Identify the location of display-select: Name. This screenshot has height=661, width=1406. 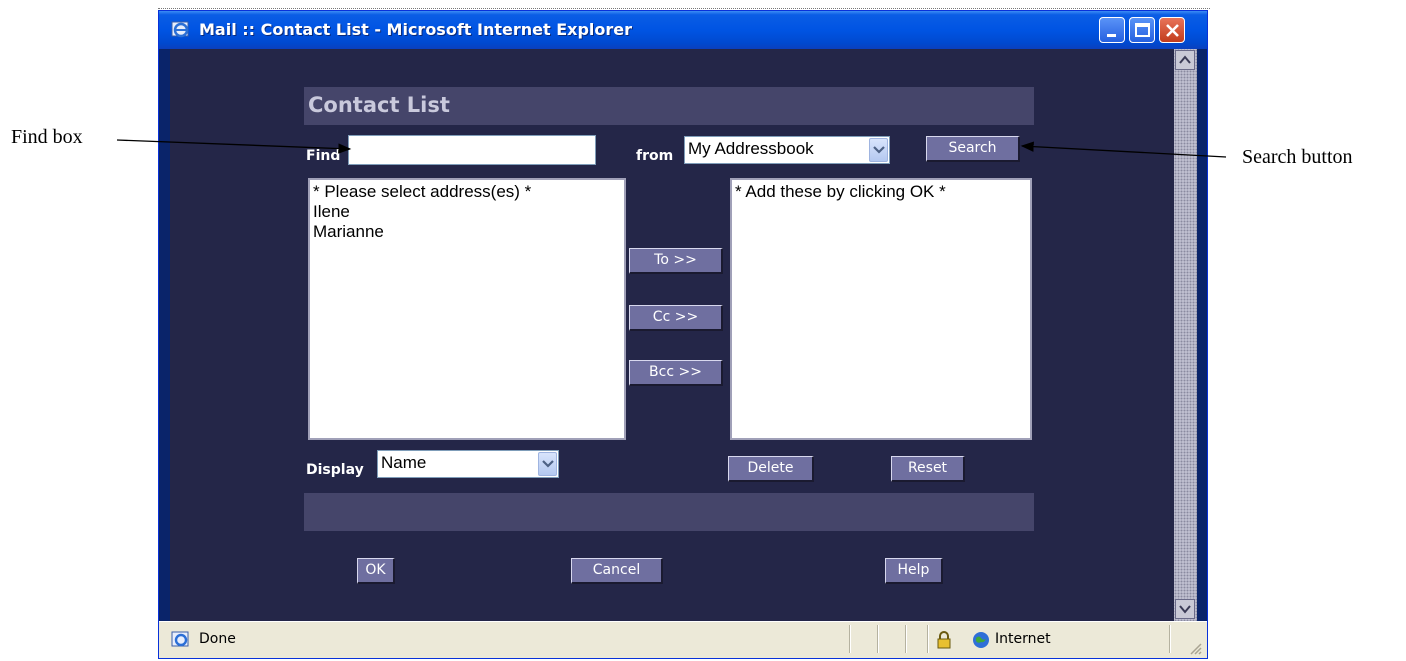
(468, 464).